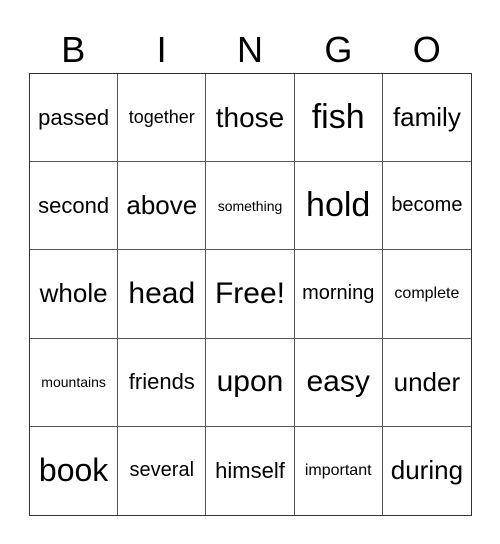 This screenshot has width=500, height=544. What do you see at coordinates (161, 49) in the screenshot?
I see `header-letter-i: I` at bounding box center [161, 49].